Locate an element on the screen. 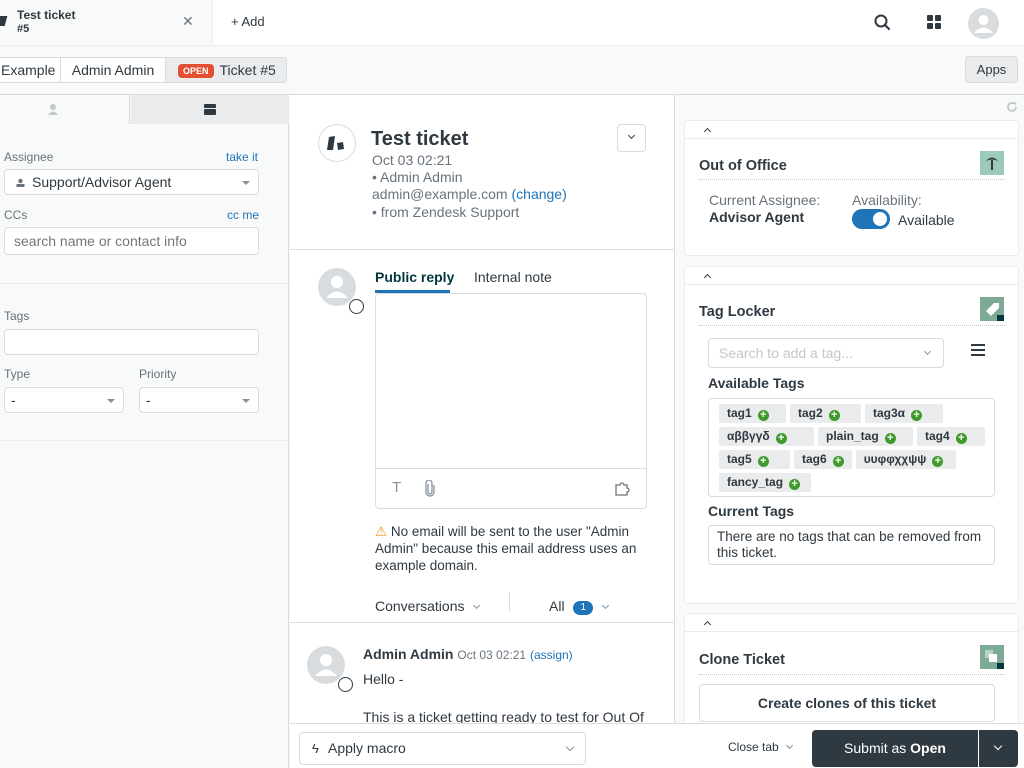 The image size is (1024, 768). take-it-link: take it is located at coordinates (242, 157).